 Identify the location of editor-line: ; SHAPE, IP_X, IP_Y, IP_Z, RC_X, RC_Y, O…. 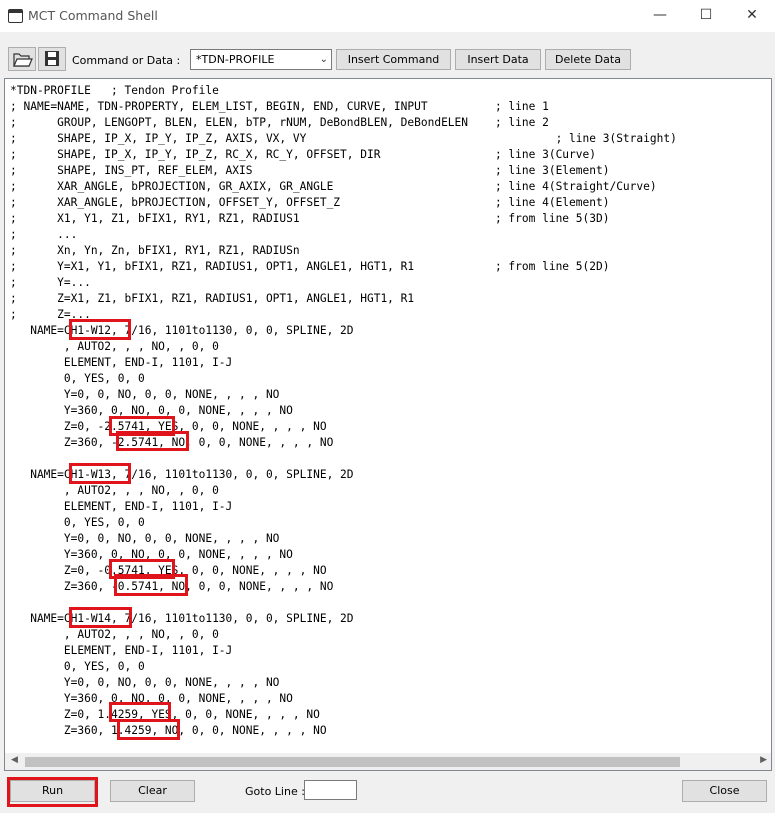
(303, 154).